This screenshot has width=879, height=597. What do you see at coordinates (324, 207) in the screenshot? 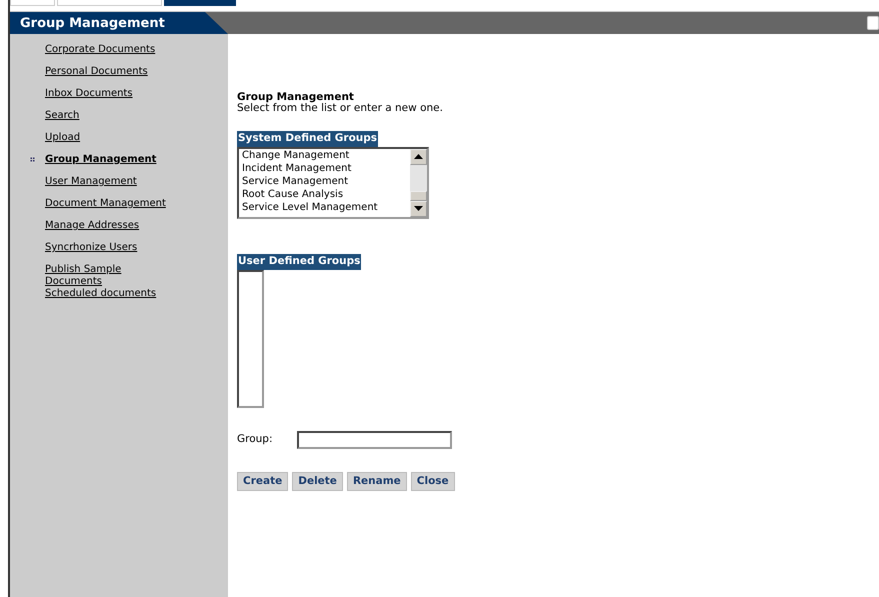
I see `list-option: Service Level Management` at bounding box center [324, 207].